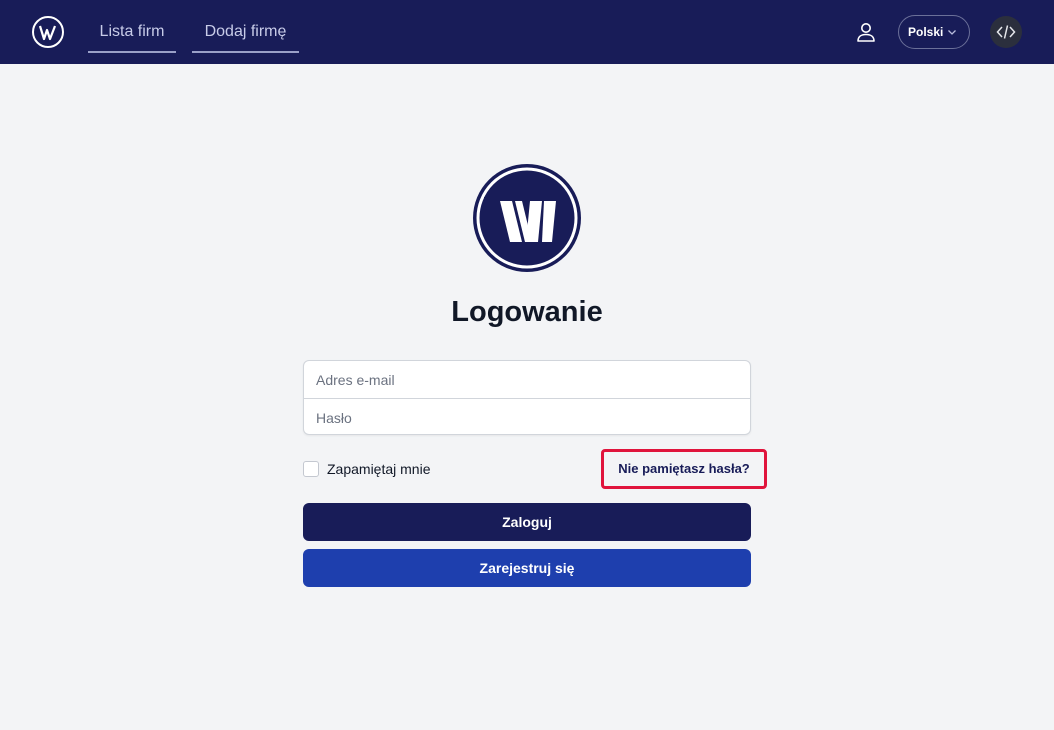  What do you see at coordinates (527, 522) in the screenshot?
I see `login-button: Zaloguj` at bounding box center [527, 522].